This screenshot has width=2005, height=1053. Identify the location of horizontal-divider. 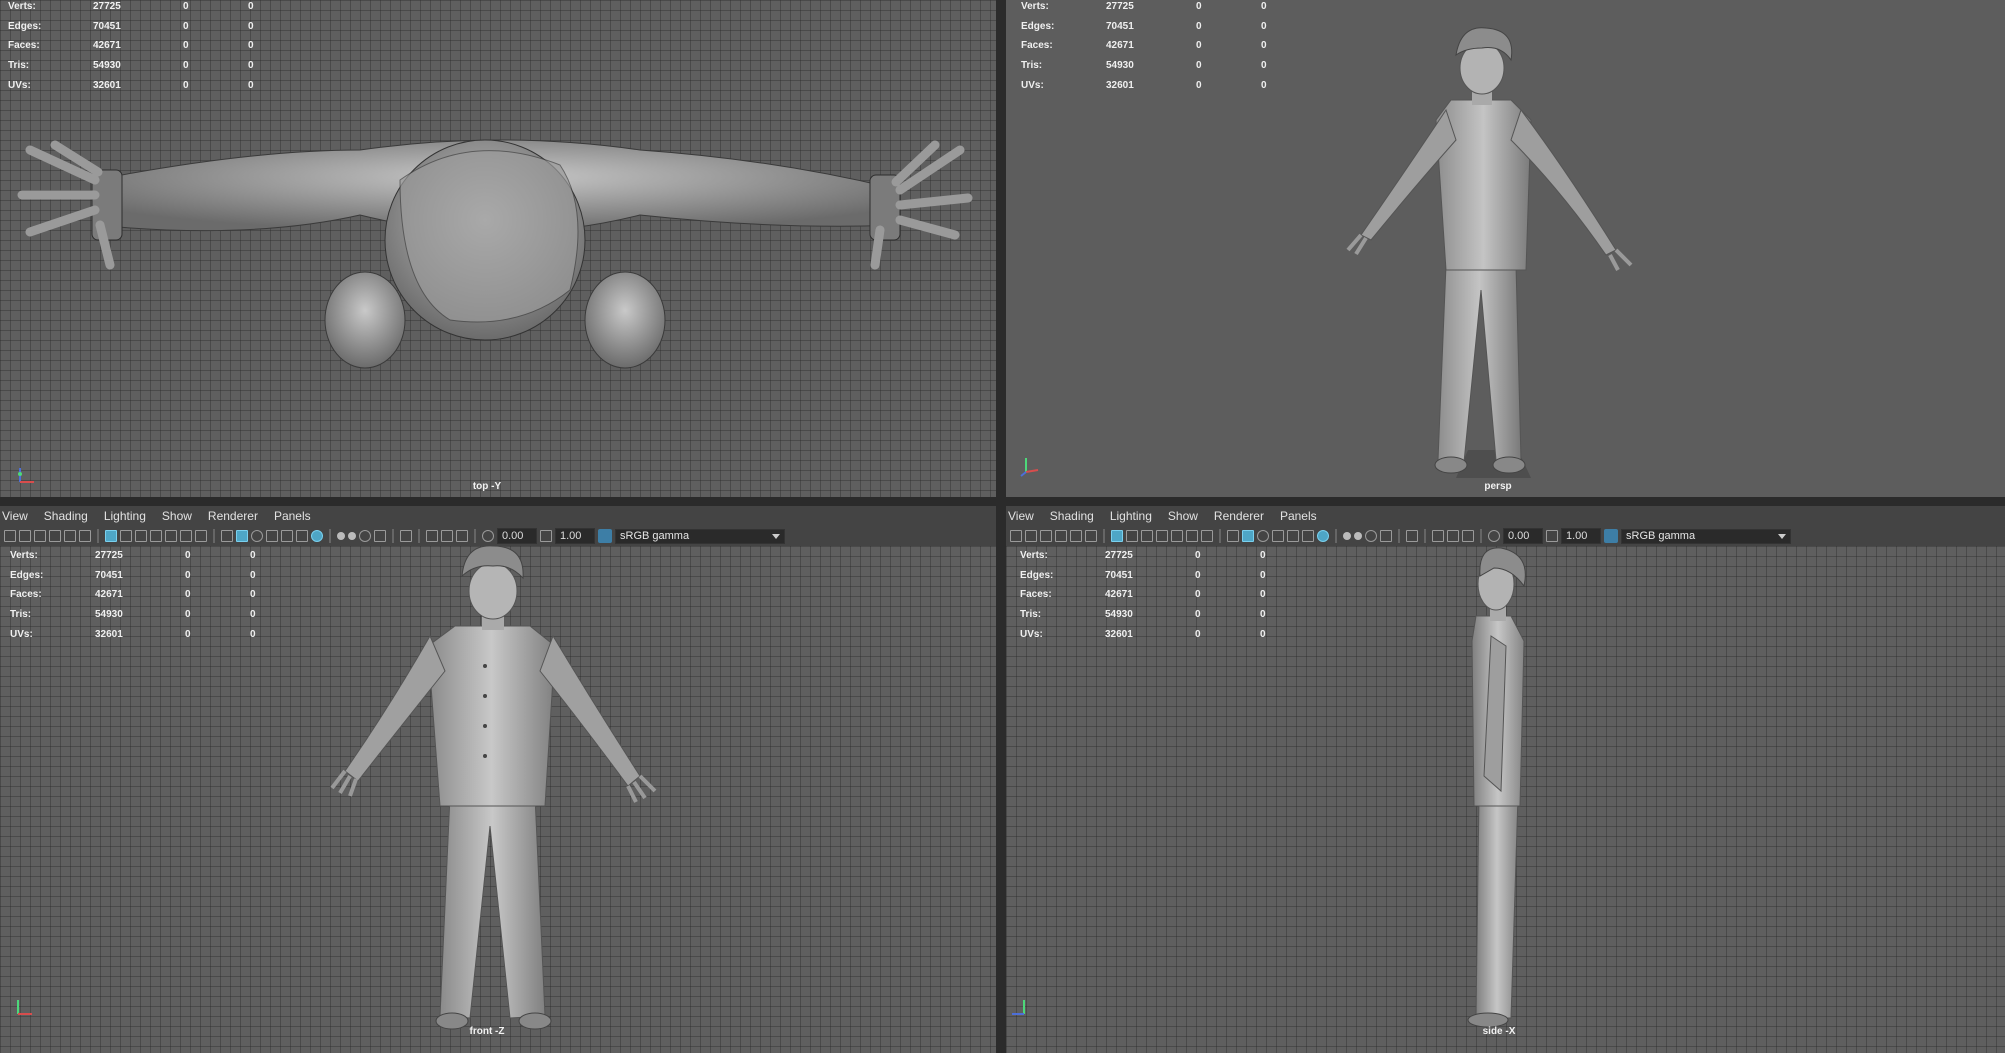
(1002, 501).